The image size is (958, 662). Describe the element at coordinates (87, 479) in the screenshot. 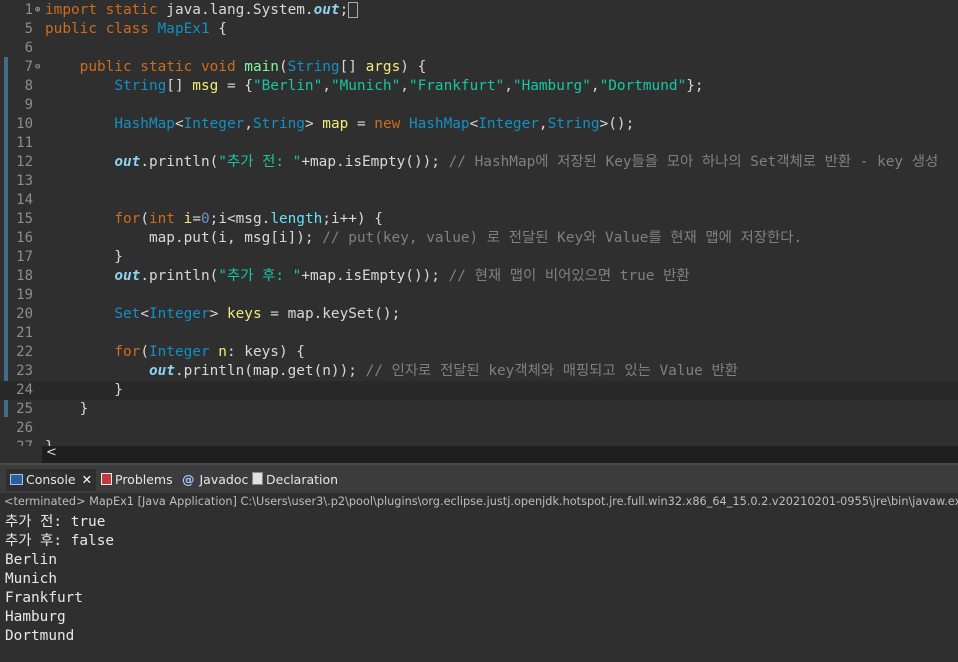

I see `close-icon: ✕` at that location.